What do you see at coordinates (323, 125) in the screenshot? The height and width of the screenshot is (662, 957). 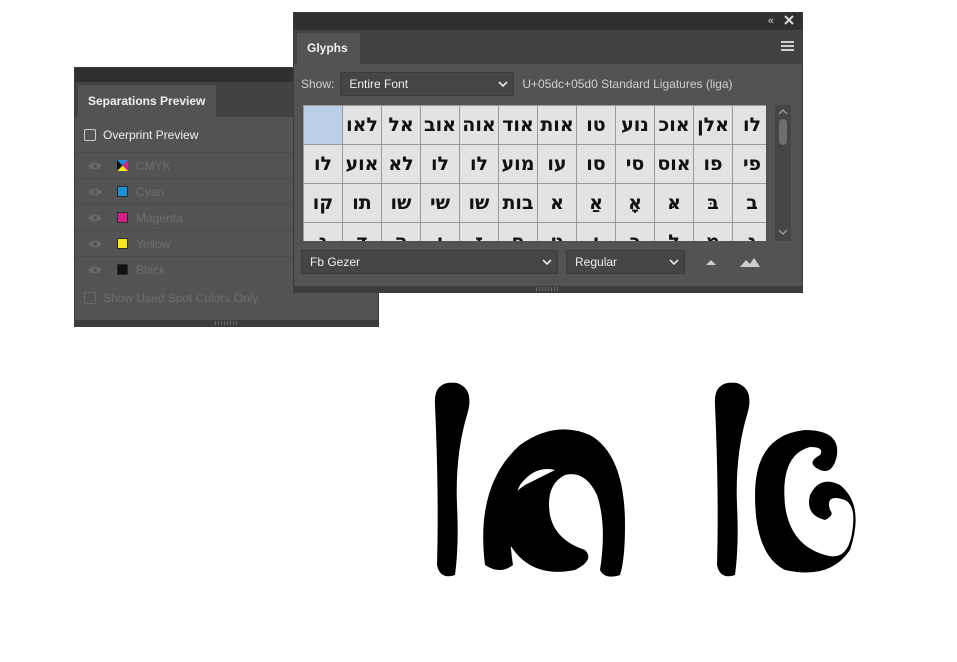 I see `glyph-cell` at bounding box center [323, 125].